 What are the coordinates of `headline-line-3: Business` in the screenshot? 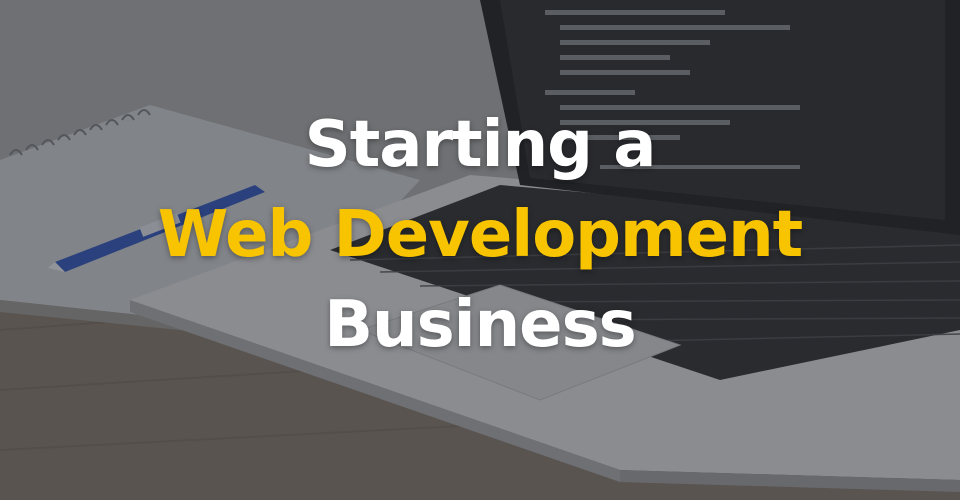 It's located at (480, 325).